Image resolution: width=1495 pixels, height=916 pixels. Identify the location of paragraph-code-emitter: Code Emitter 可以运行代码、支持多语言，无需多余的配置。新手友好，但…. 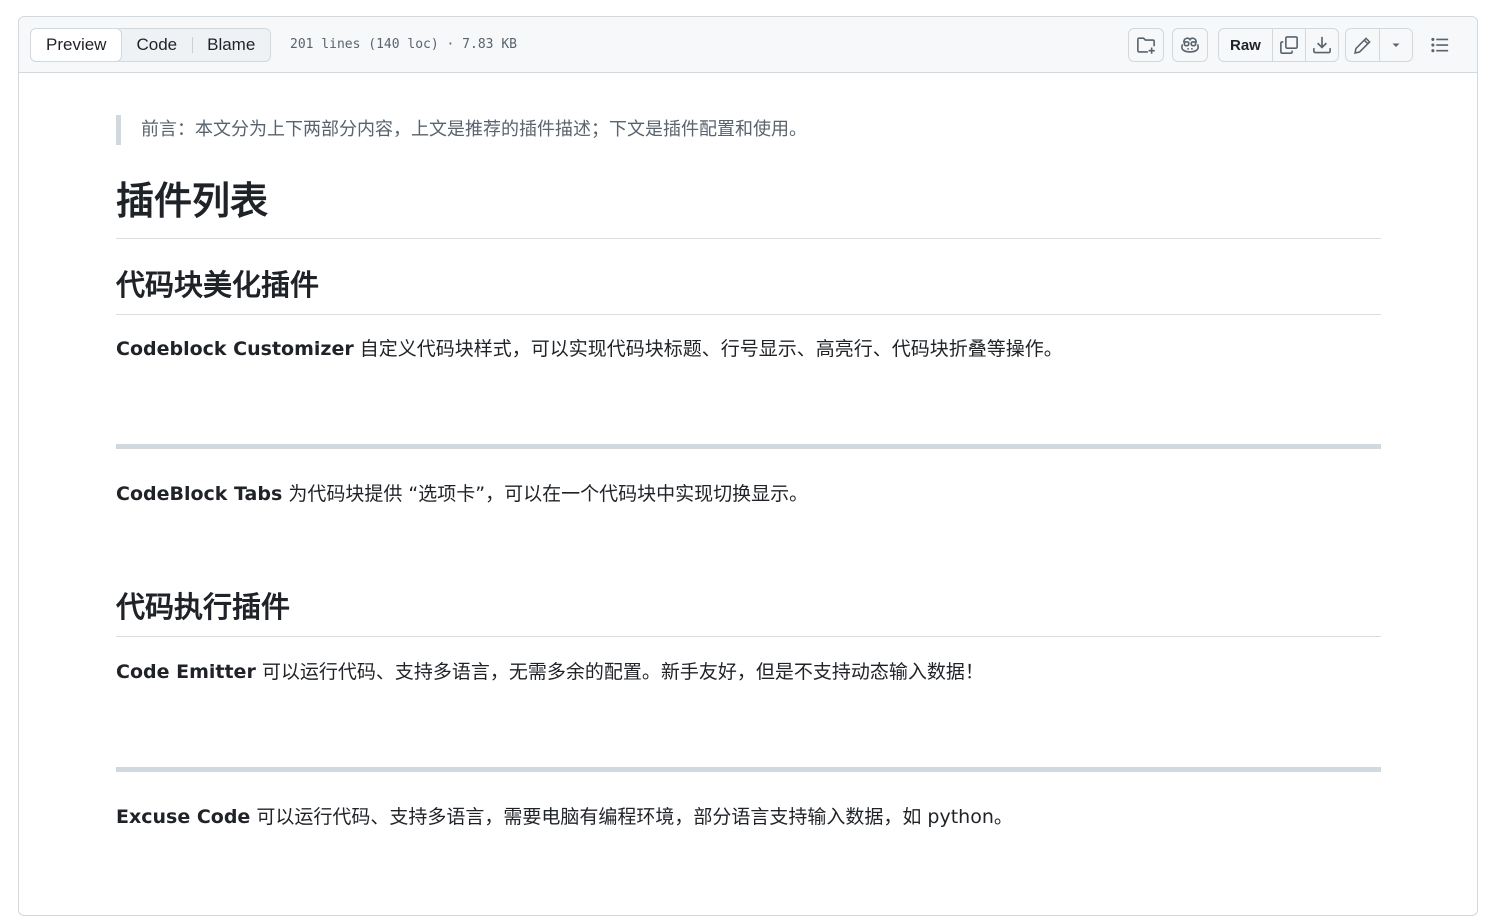
(550, 672).